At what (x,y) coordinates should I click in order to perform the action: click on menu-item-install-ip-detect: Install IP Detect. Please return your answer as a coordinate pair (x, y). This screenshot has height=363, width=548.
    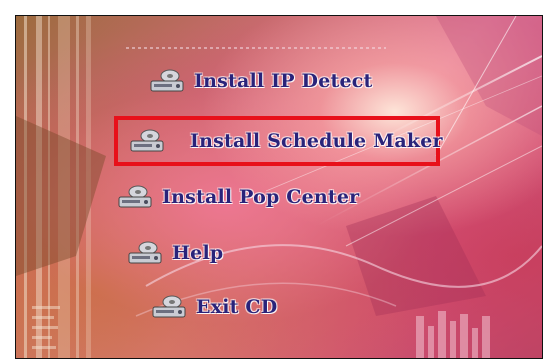
    Looking at the image, I should click on (260, 81).